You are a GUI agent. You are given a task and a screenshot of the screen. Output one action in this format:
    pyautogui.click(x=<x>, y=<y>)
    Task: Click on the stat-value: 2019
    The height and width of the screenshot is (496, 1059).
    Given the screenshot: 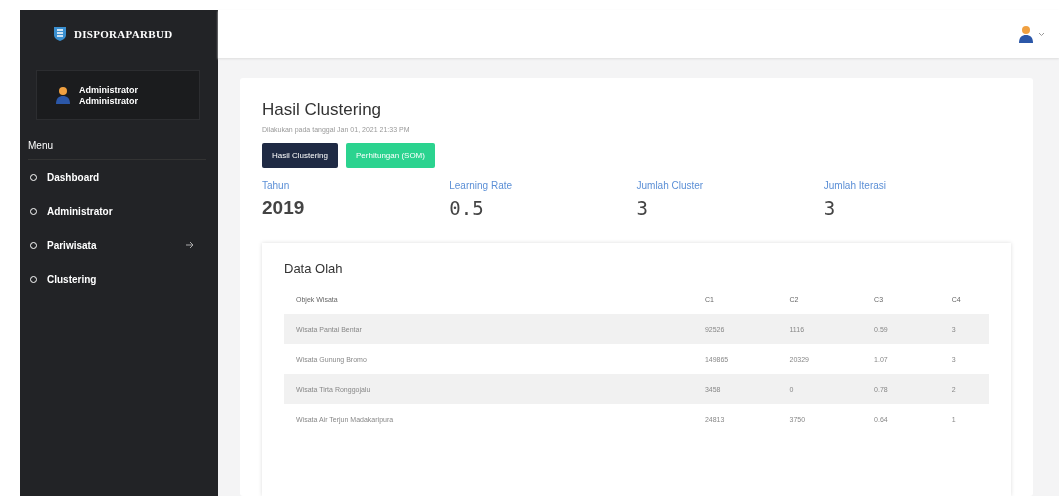 What is the action you would take?
    pyautogui.click(x=284, y=208)
    